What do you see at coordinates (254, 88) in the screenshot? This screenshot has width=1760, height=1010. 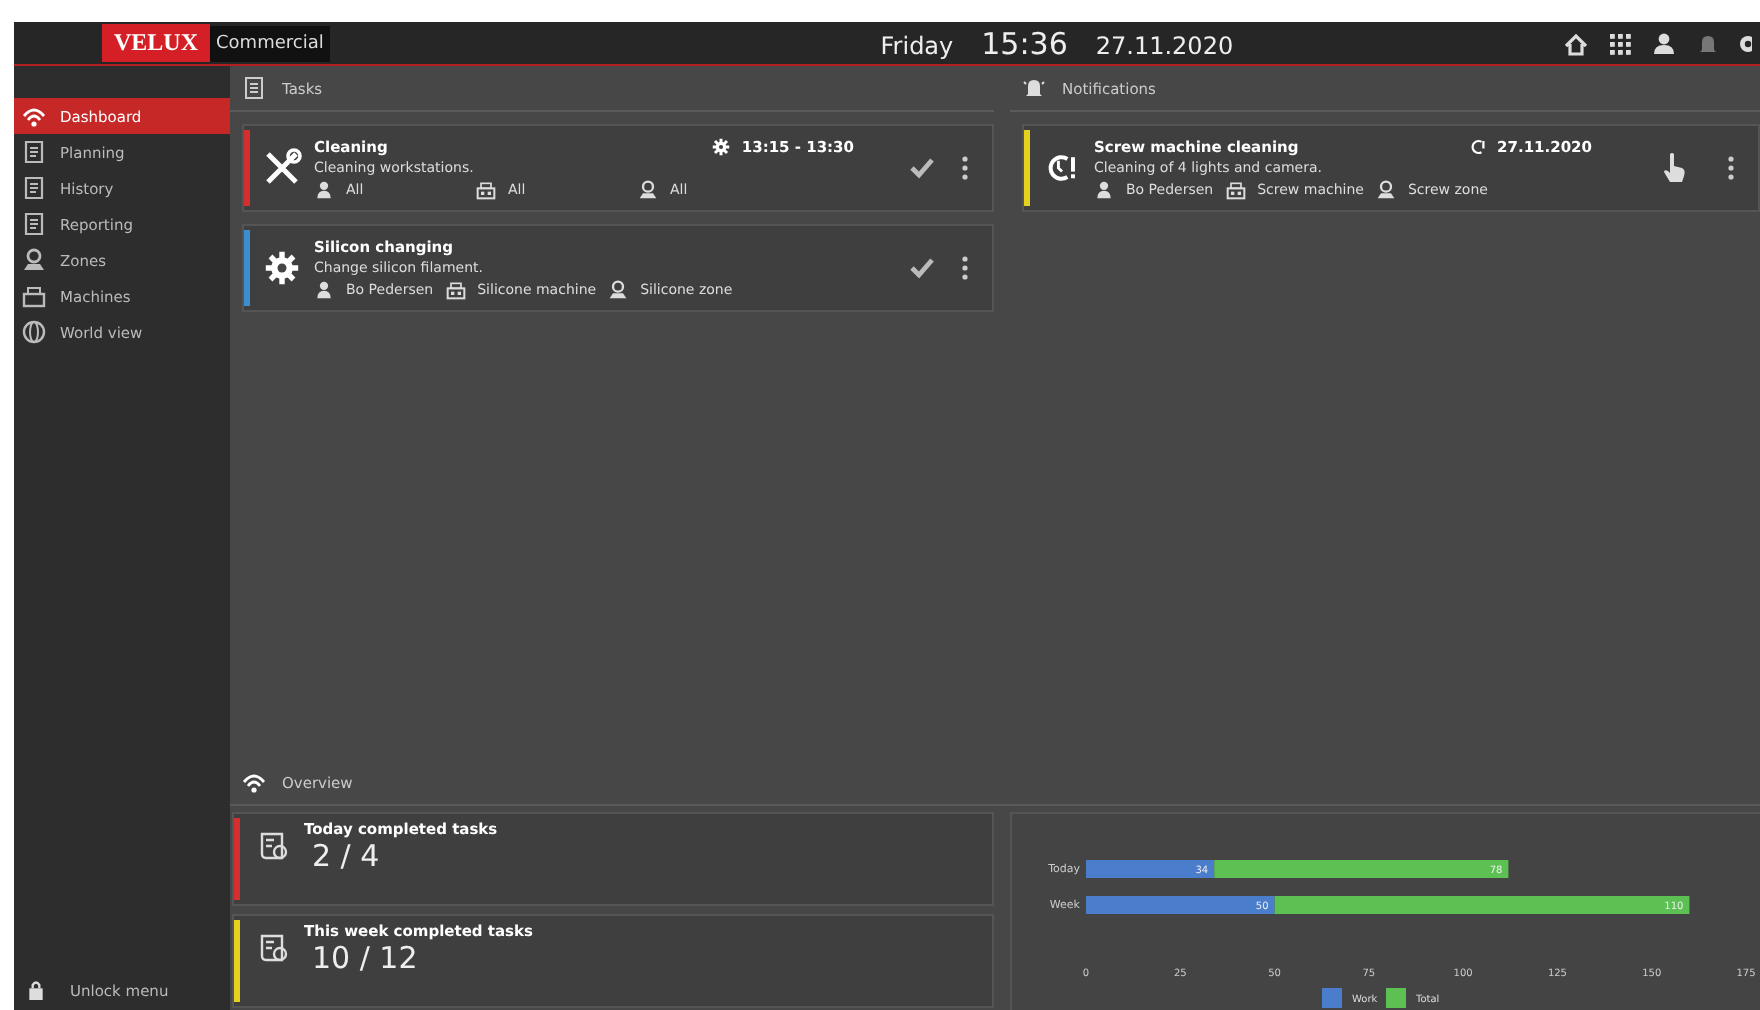 I see `document-icon` at bounding box center [254, 88].